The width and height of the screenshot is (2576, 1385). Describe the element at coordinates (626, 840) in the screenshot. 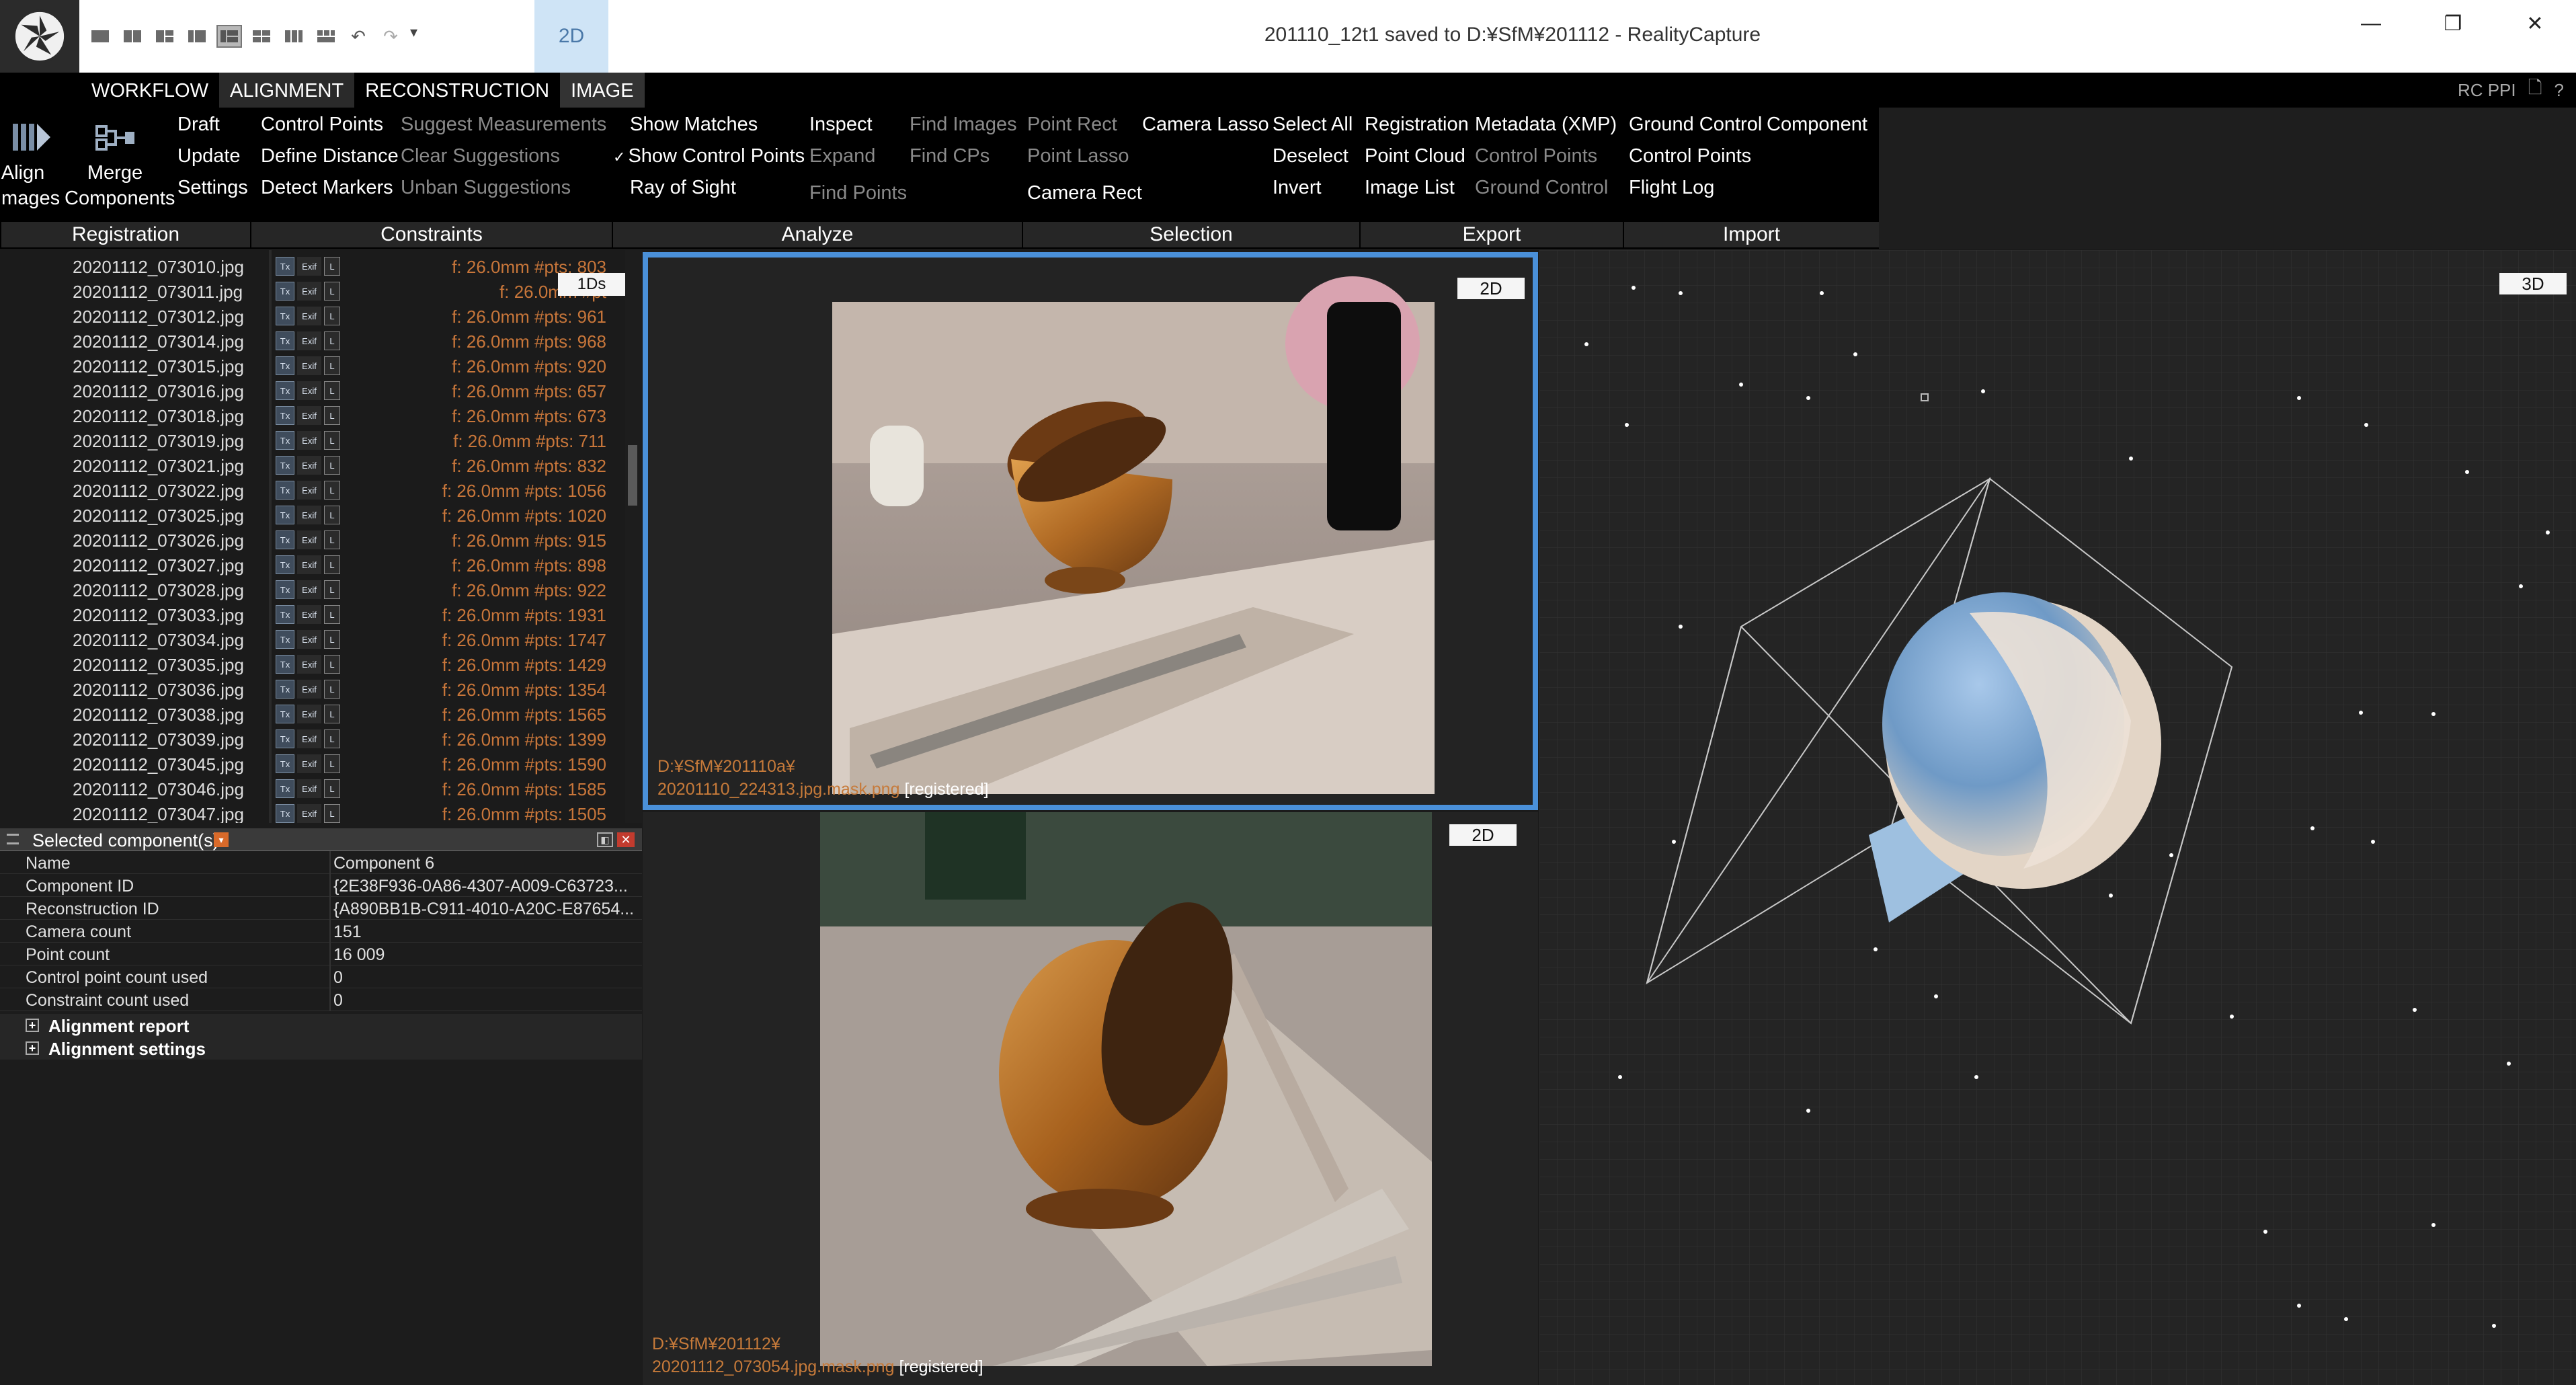

I see `close-panel-icon: ✕` at that location.